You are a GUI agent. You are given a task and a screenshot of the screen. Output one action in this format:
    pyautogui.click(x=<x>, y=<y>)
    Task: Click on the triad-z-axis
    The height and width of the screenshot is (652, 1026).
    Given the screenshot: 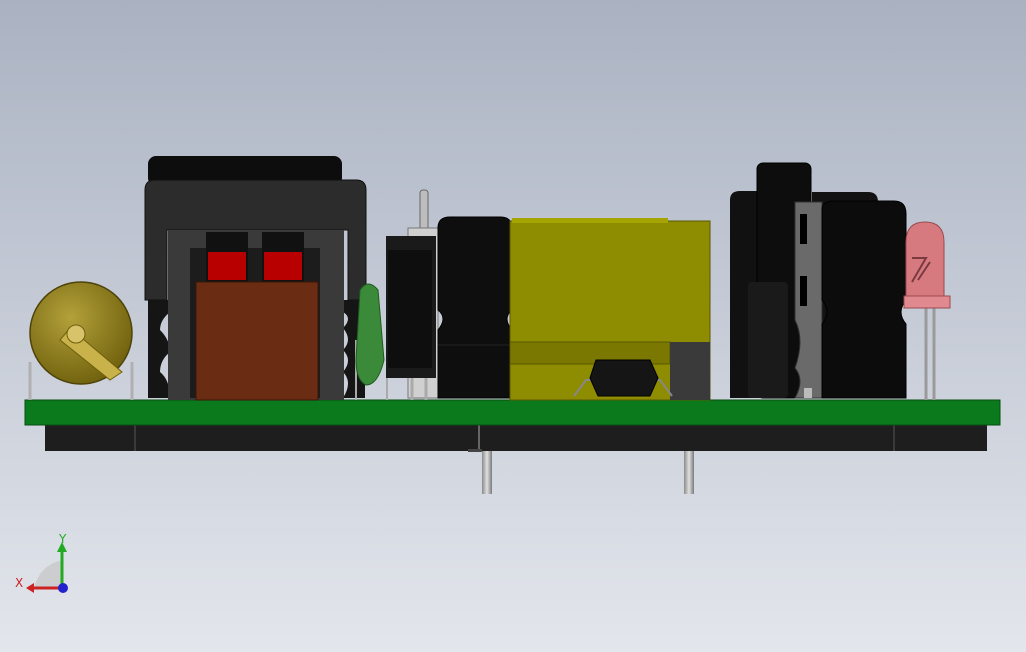 What is the action you would take?
    pyautogui.click(x=63, y=588)
    